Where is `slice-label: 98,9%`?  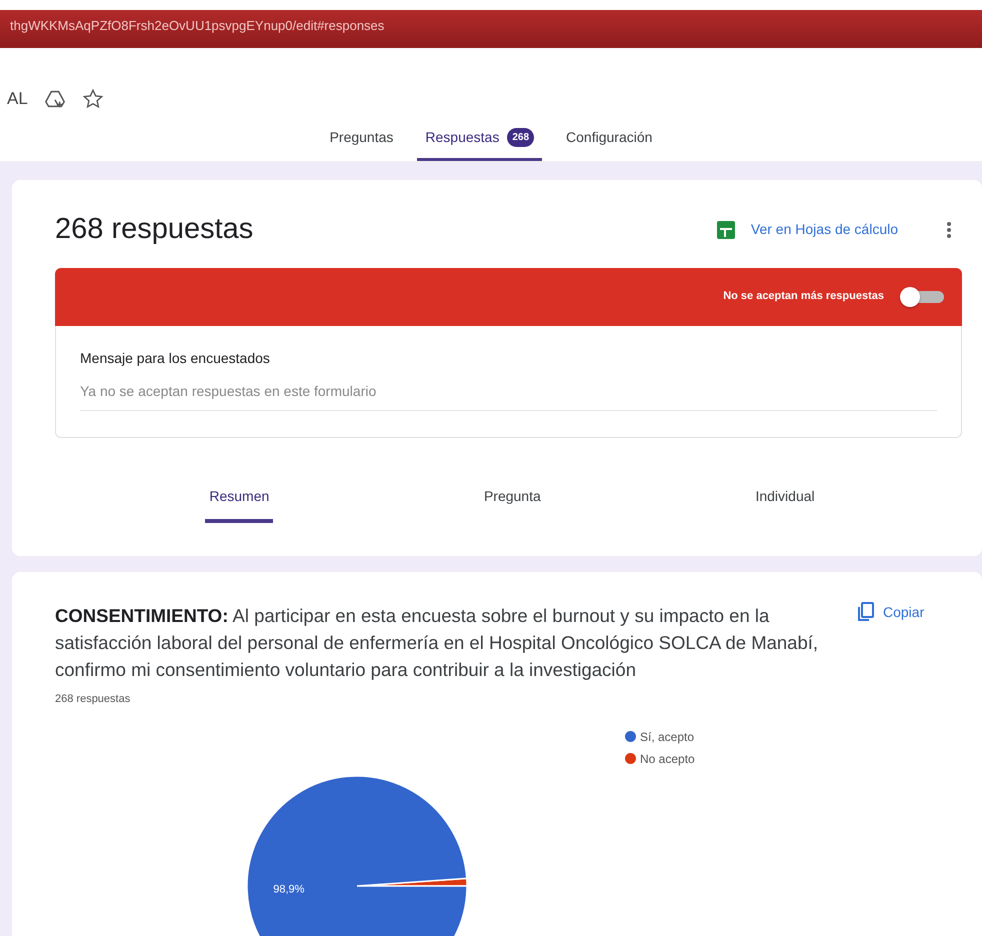 slice-label: 98,9% is located at coordinates (288, 888).